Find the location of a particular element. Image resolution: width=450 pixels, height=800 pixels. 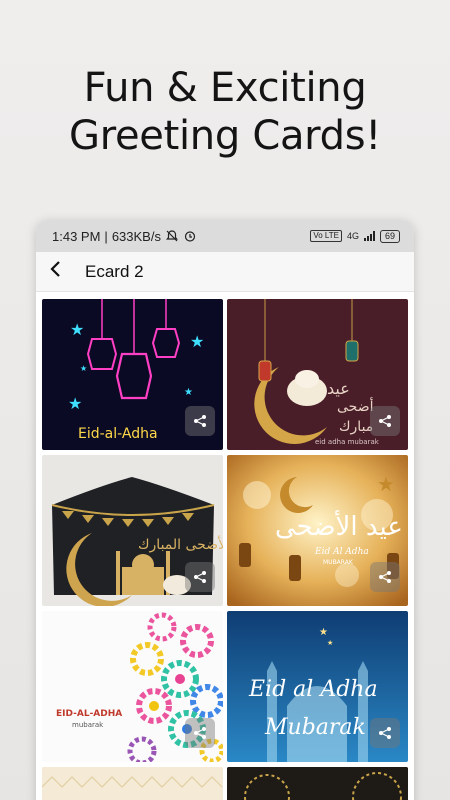

svg-text: عيد الأضحى is located at coordinates (339, 525).